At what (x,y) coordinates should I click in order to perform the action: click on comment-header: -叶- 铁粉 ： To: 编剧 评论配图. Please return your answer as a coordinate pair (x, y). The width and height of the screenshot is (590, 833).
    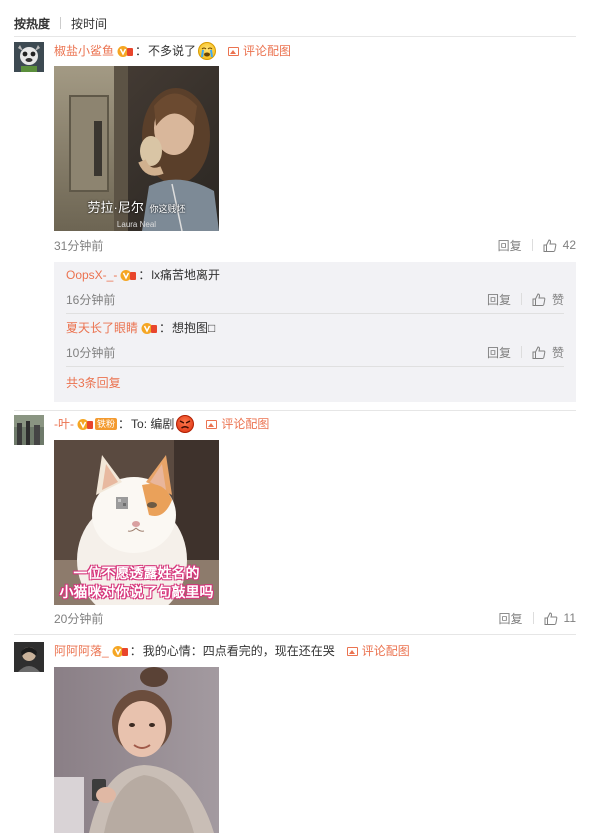
    Looking at the image, I should click on (162, 424).